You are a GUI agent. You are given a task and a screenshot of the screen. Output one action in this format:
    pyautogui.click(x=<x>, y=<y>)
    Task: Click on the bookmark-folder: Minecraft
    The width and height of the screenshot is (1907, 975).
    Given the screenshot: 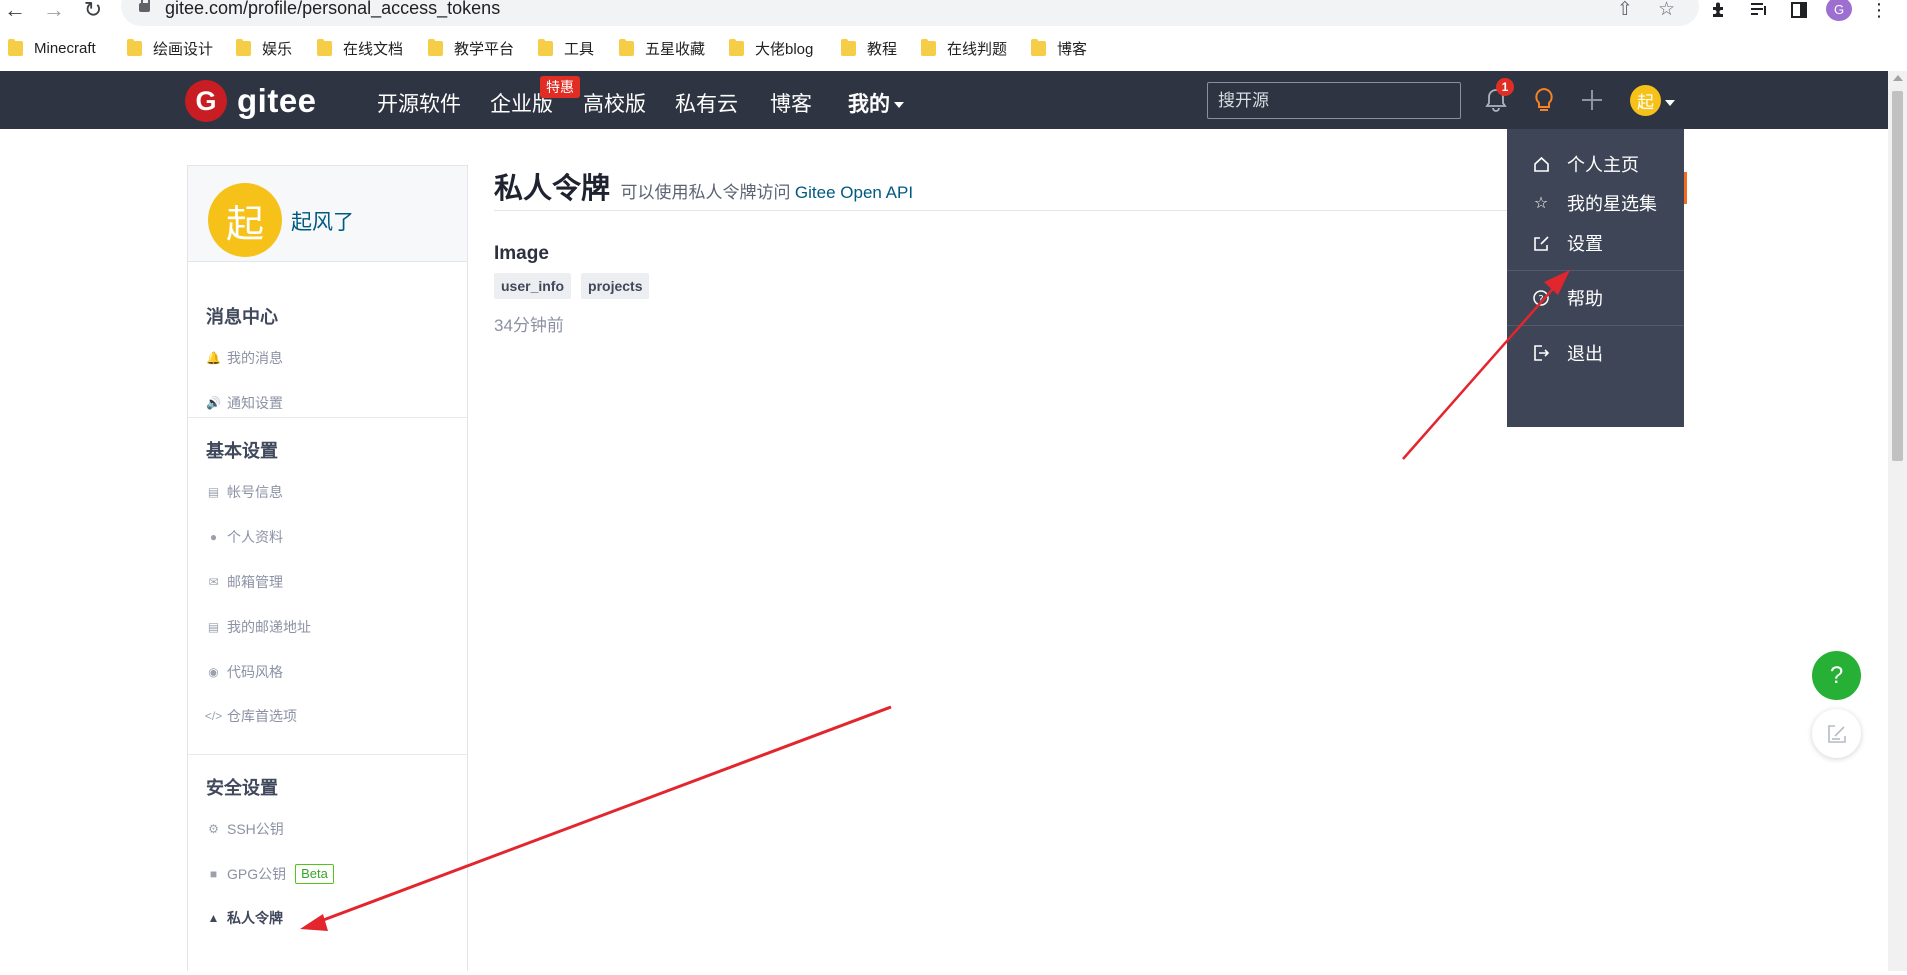 What is the action you would take?
    pyautogui.click(x=52, y=48)
    